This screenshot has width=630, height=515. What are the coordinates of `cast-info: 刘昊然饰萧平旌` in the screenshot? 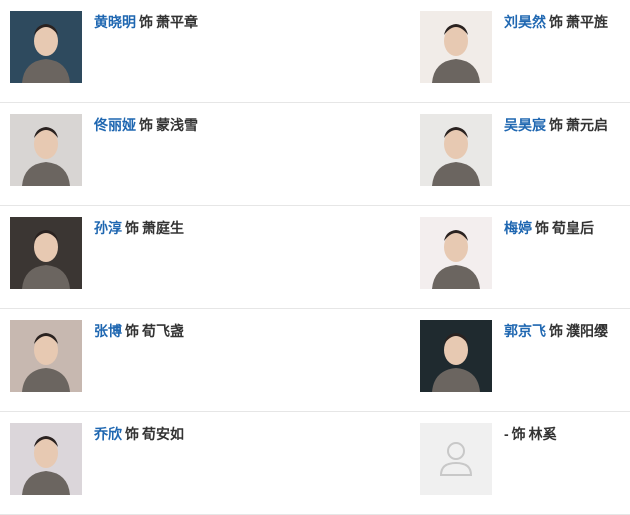 It's located at (556, 22).